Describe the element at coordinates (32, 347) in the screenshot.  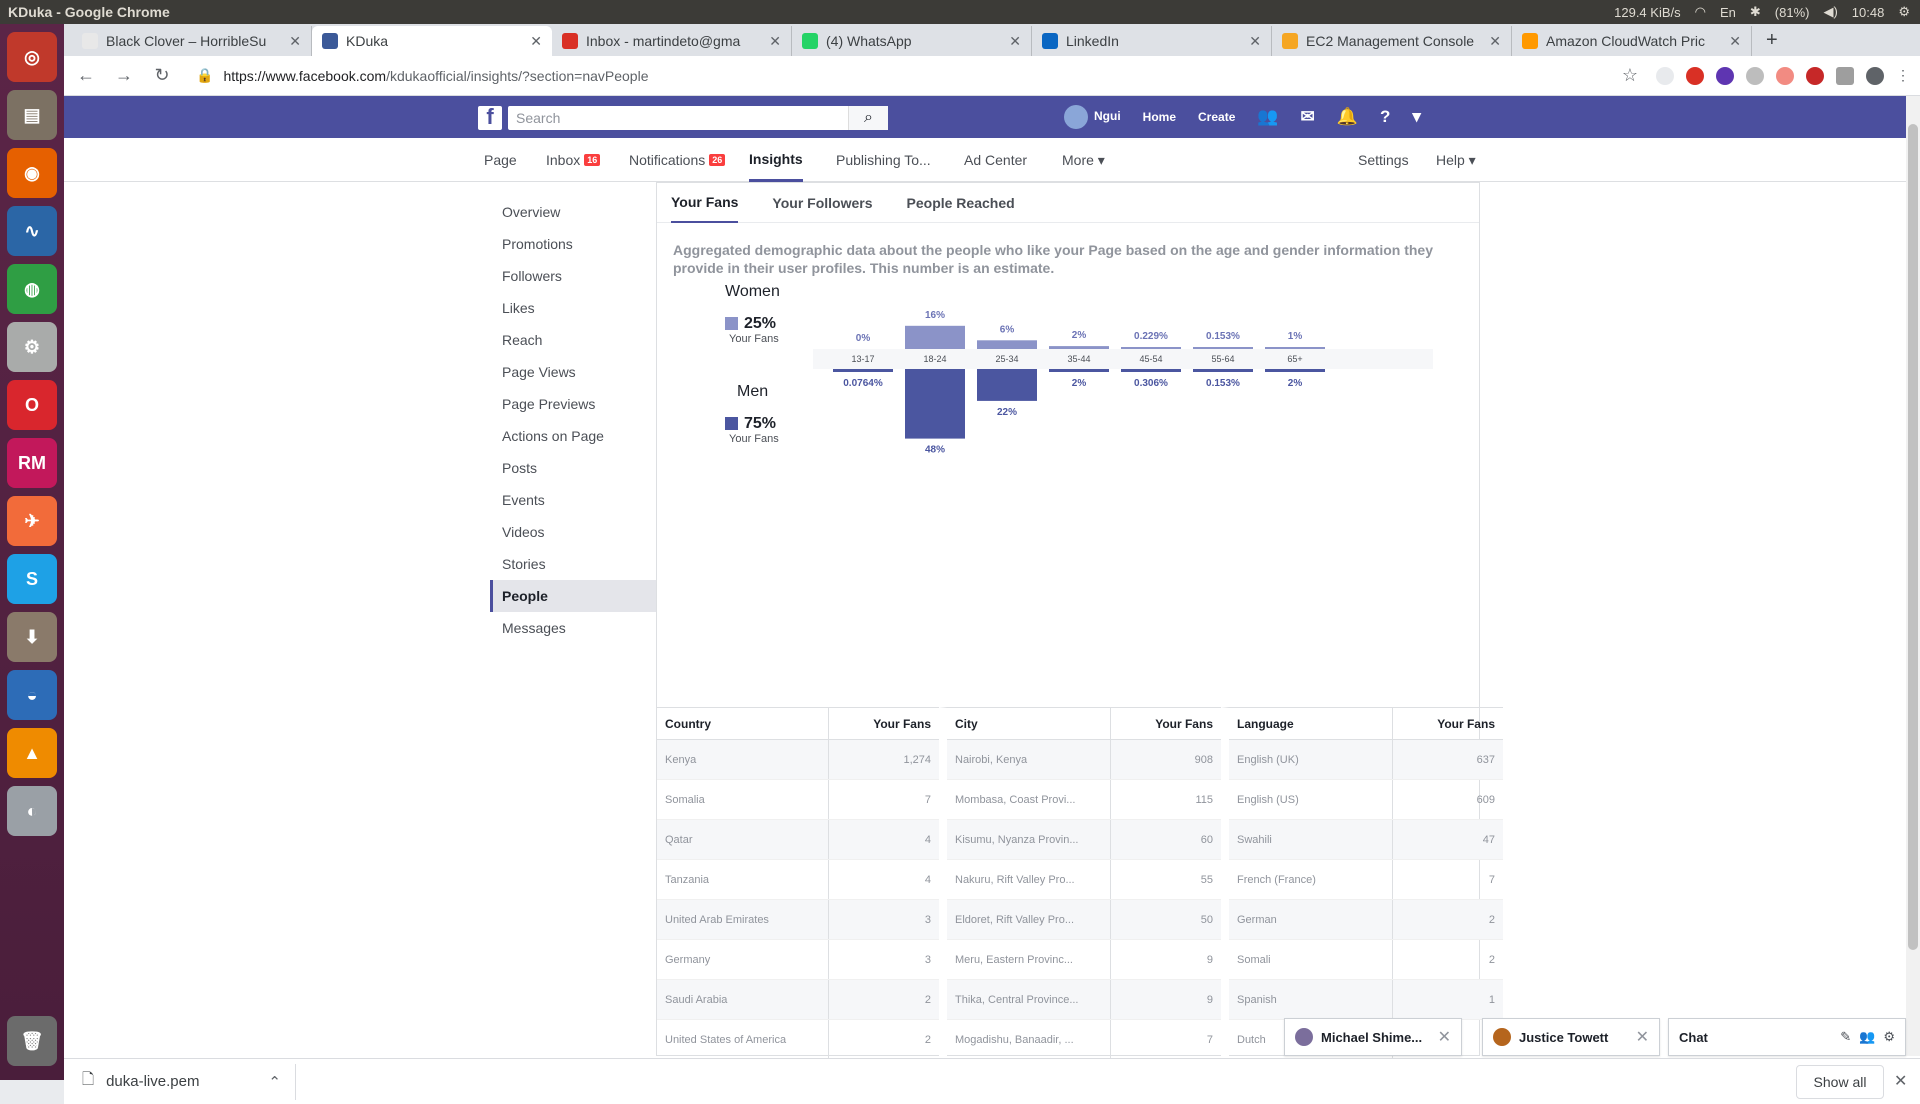
I see `settings-icon: ⚙` at that location.